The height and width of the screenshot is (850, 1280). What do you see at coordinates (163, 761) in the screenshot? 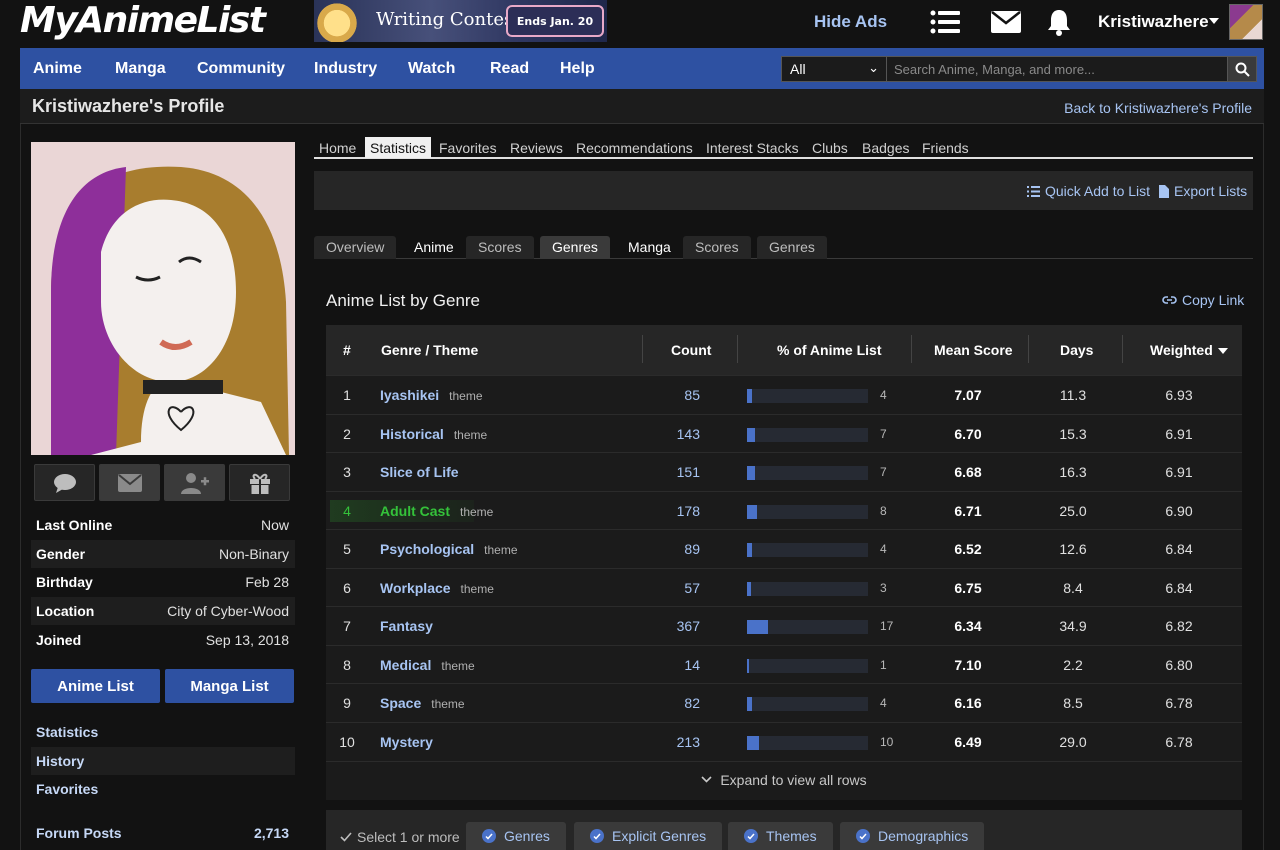
I see `sidebar-link-history: History` at bounding box center [163, 761].